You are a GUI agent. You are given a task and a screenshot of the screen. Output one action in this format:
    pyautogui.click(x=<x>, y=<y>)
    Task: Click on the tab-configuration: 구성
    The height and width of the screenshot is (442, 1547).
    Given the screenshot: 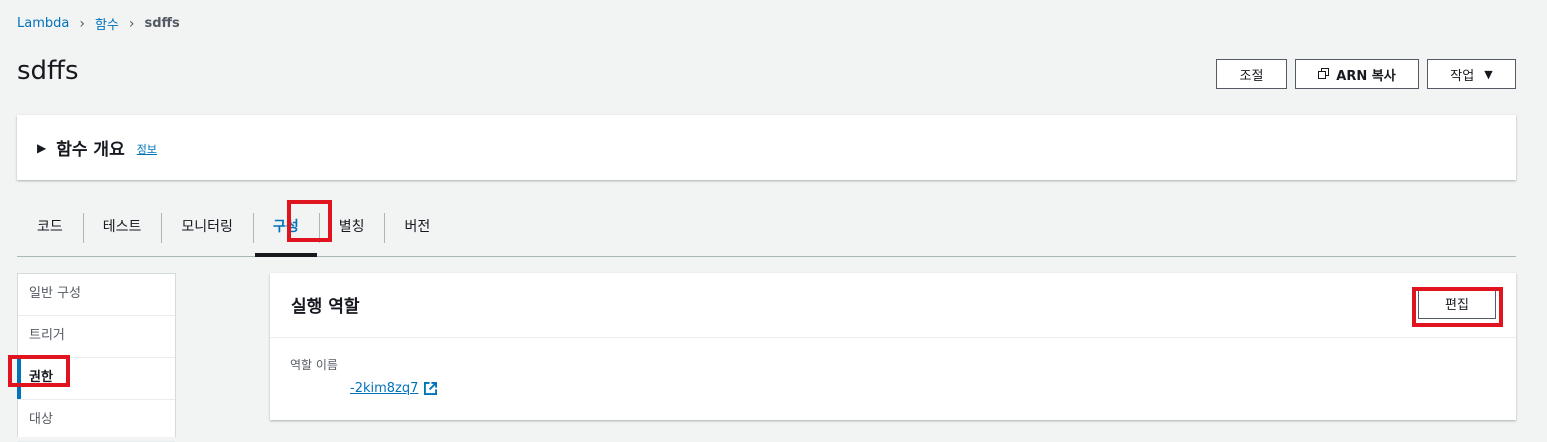 What is the action you would take?
    pyautogui.click(x=285, y=235)
    